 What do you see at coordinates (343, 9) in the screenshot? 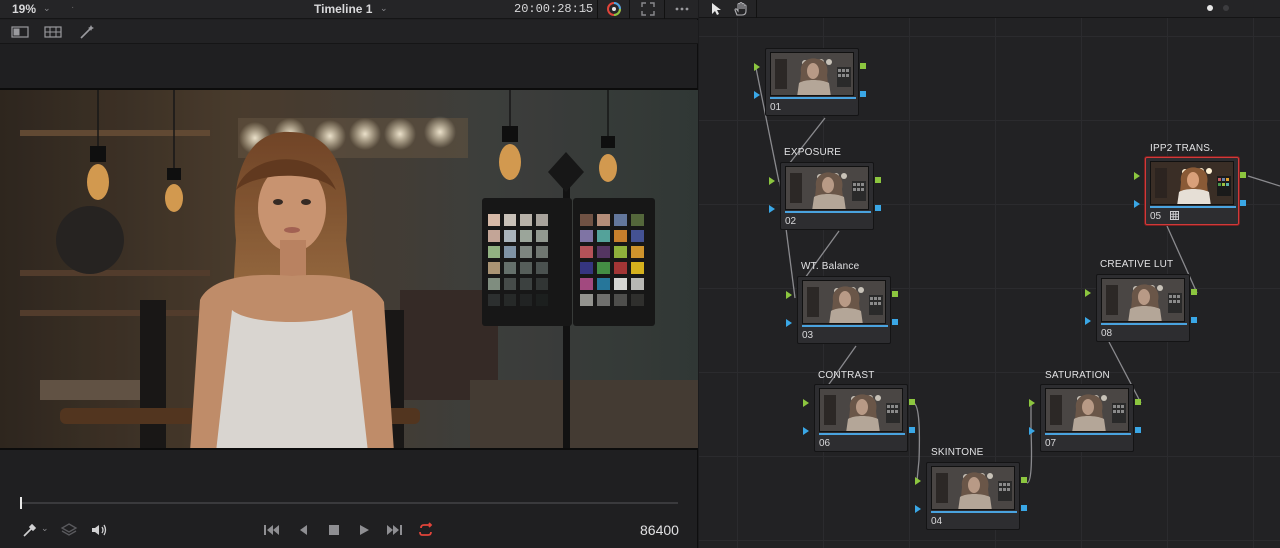
I see `timeline-title: Timeline 1` at bounding box center [343, 9].